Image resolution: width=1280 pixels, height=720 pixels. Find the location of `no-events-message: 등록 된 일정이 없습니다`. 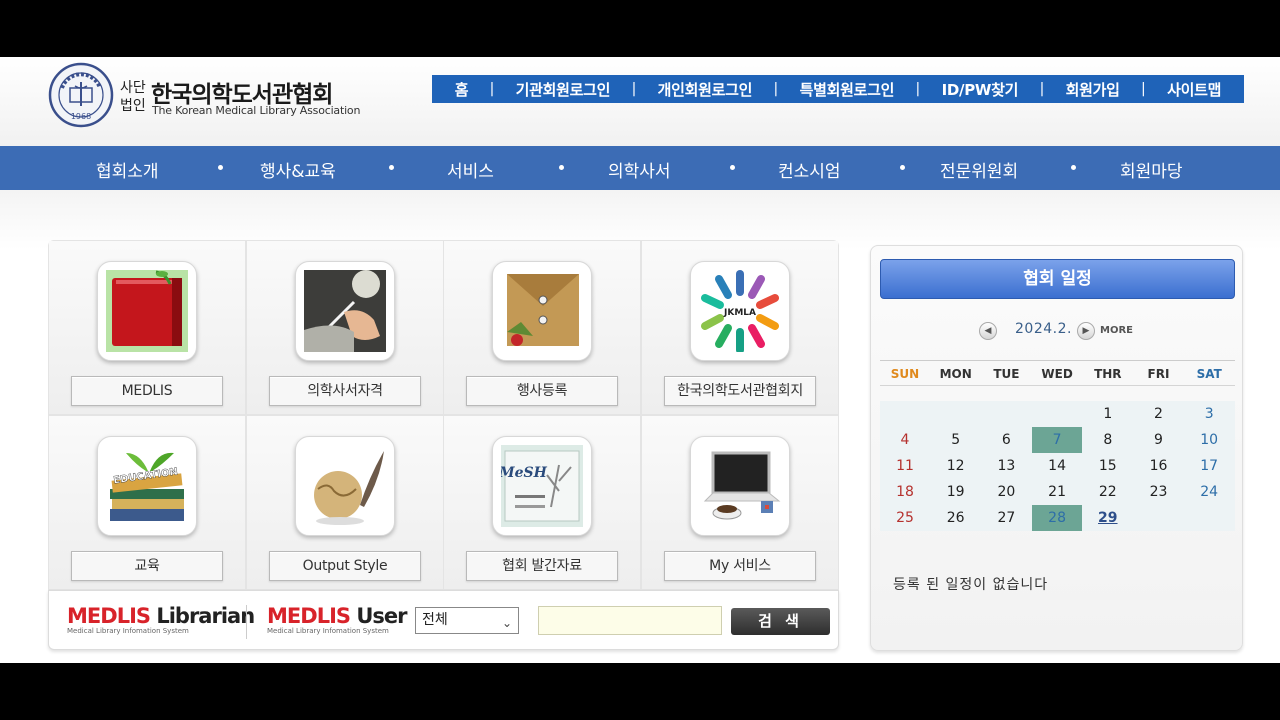

no-events-message: 등록 된 일정이 없습니다 is located at coordinates (971, 585).